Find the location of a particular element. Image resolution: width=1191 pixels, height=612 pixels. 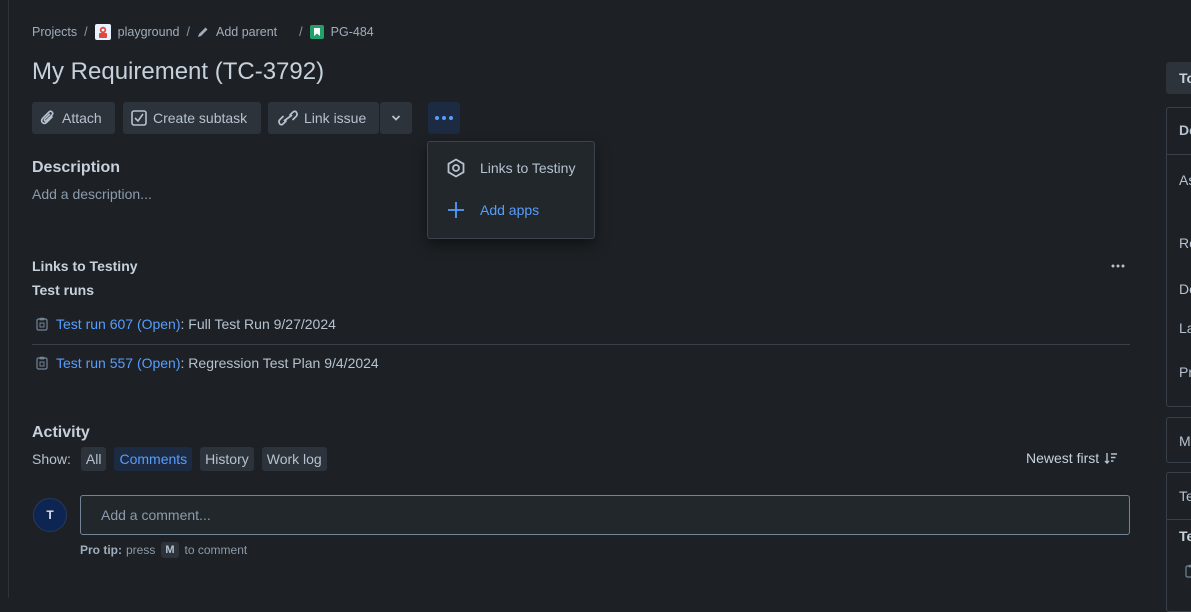

pro-tip-label: Pro tip: is located at coordinates (101, 550).